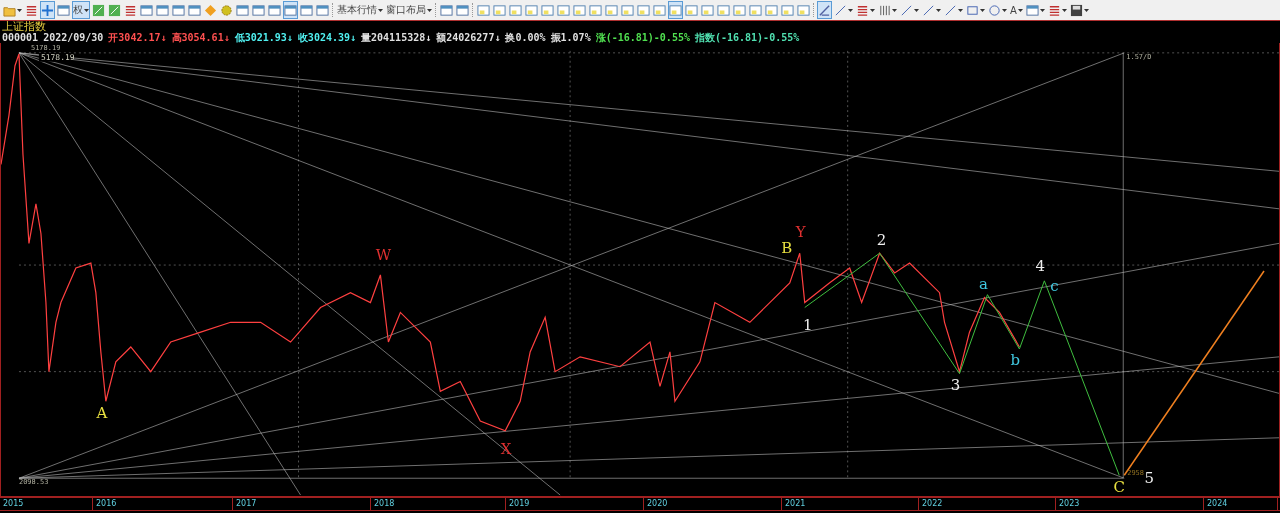 The height and width of the screenshot is (513, 1280). What do you see at coordinates (994, 10) in the screenshot?
I see `circle-icon` at bounding box center [994, 10].